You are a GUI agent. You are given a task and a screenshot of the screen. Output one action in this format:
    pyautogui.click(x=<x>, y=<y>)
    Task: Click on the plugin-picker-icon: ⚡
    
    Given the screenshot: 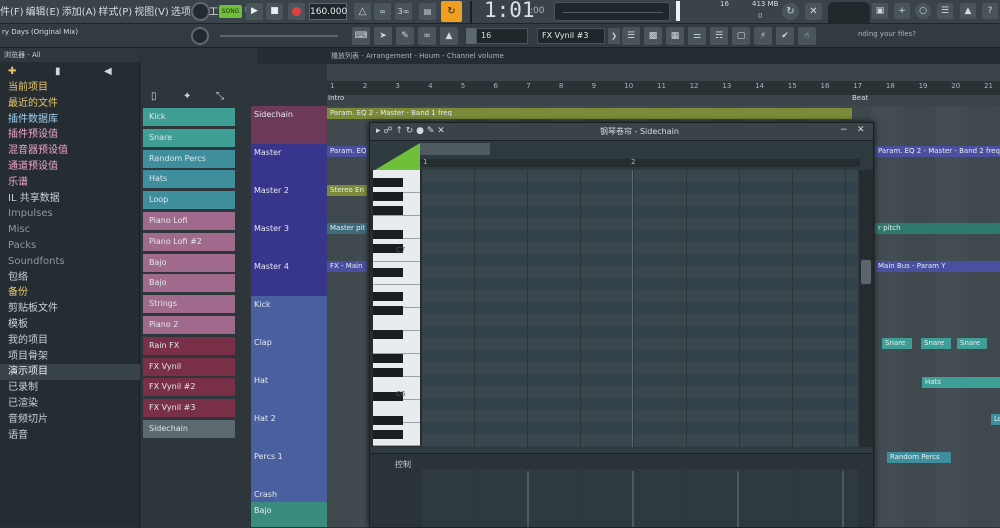 What is the action you would take?
    pyautogui.click(x=763, y=36)
    